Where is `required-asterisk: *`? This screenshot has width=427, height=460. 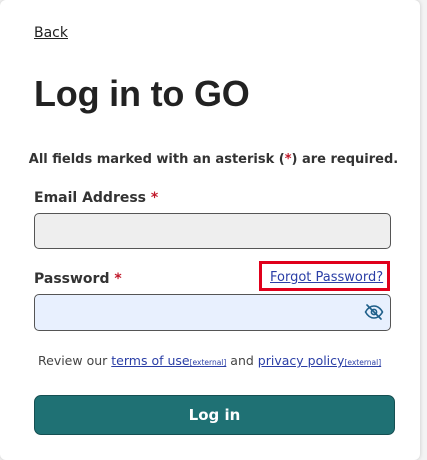 required-asterisk: * is located at coordinates (288, 159).